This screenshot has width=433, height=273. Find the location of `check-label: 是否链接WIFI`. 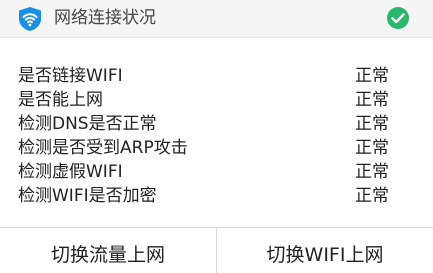

check-label: 是否链接WIFI is located at coordinates (70, 76).